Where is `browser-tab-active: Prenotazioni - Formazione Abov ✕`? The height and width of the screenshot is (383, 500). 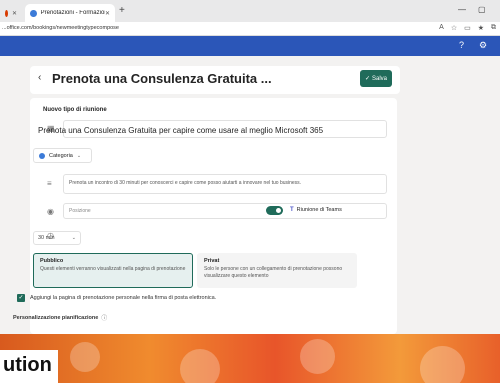
browser-tab-active: Prenotazioni - Formazione Abov ✕ is located at coordinates (70, 13).